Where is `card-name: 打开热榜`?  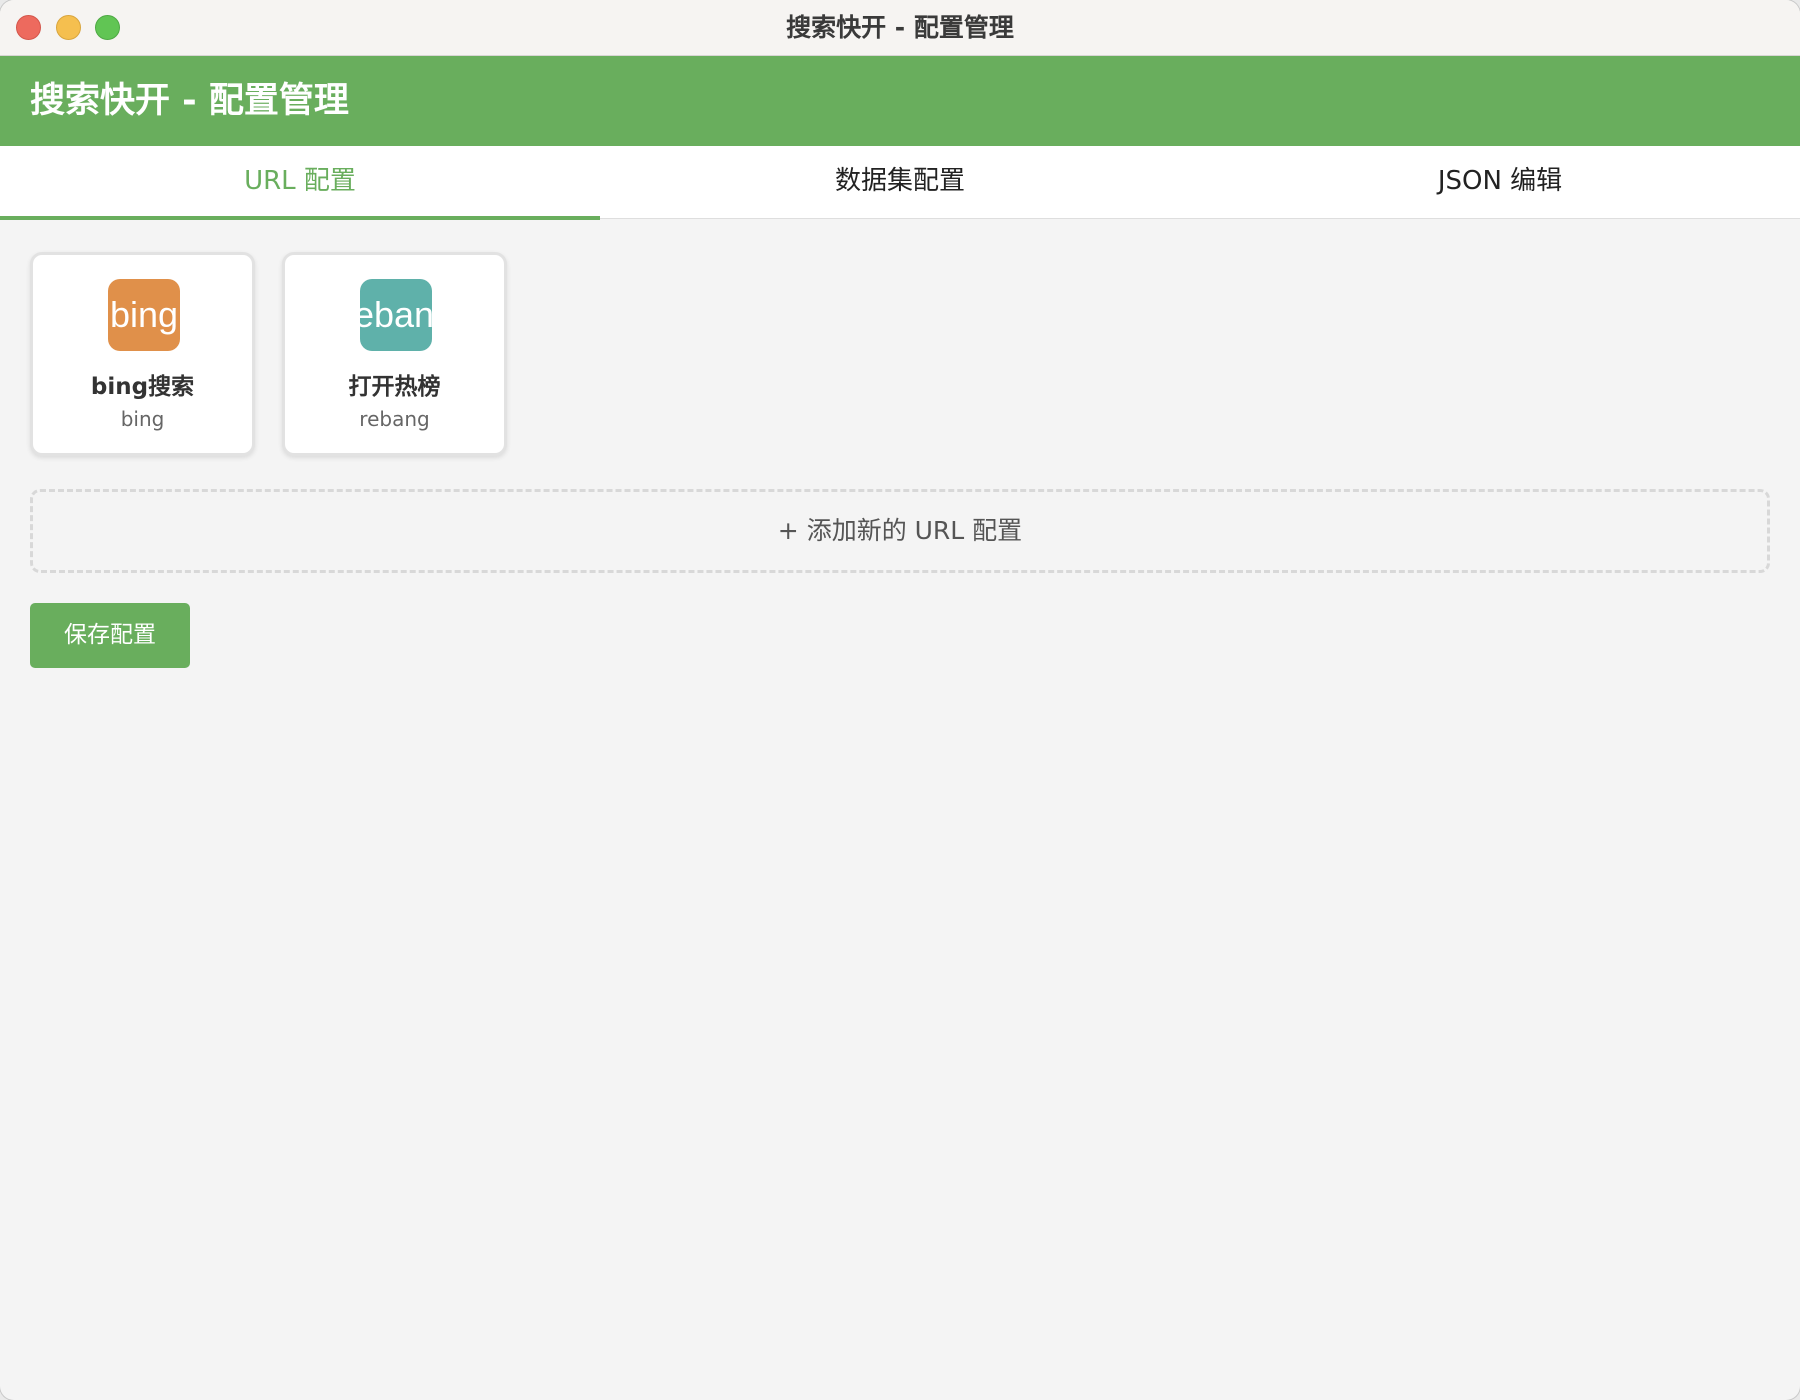 card-name: 打开热榜 is located at coordinates (394, 387).